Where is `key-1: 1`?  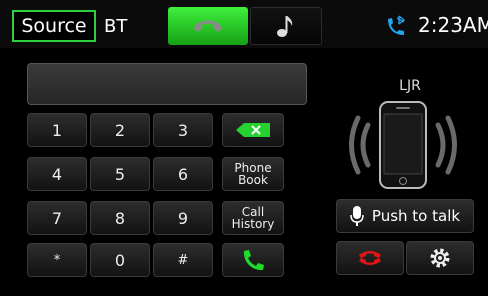
key-1: 1 is located at coordinates (57, 130).